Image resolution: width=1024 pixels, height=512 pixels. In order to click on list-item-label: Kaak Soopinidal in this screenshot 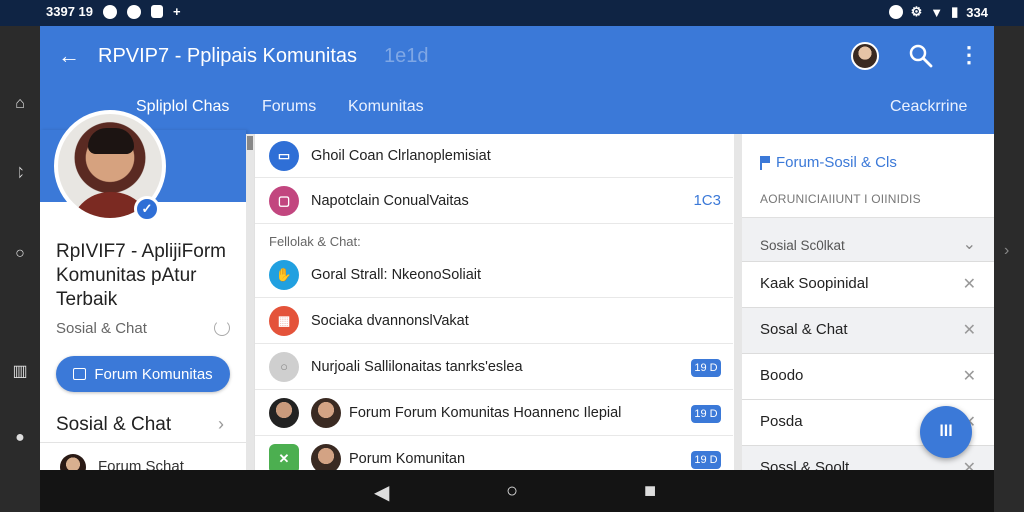, I will do `click(814, 283)`.